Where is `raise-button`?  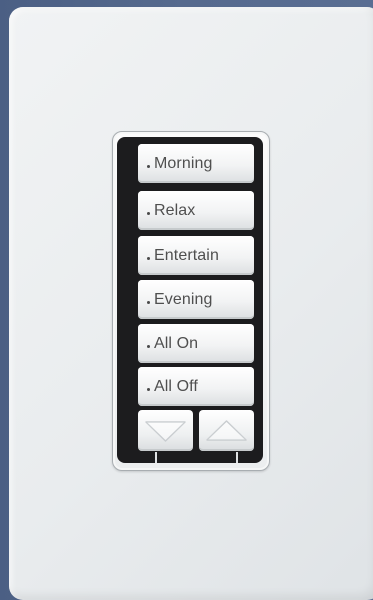
raise-button is located at coordinates (226, 430).